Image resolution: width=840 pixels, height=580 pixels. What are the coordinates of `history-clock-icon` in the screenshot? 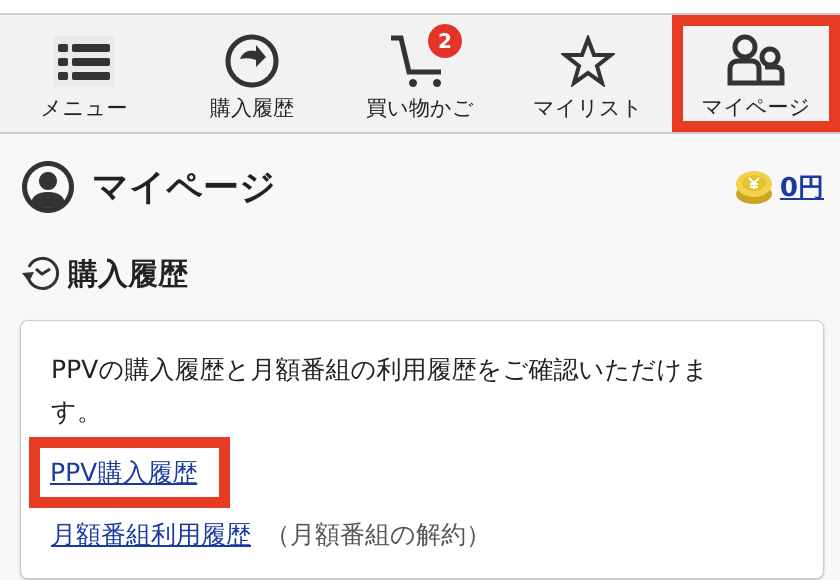 It's located at (40, 274).